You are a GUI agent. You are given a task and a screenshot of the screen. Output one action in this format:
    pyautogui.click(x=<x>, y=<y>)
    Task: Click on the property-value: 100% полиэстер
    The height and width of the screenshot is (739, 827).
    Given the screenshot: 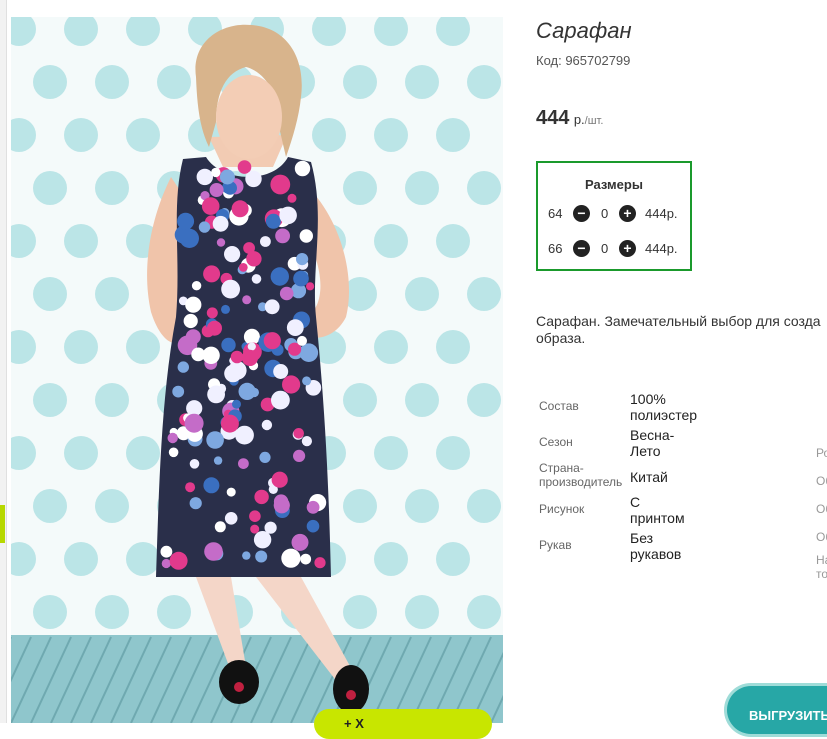 What is the action you would take?
    pyautogui.click(x=664, y=407)
    